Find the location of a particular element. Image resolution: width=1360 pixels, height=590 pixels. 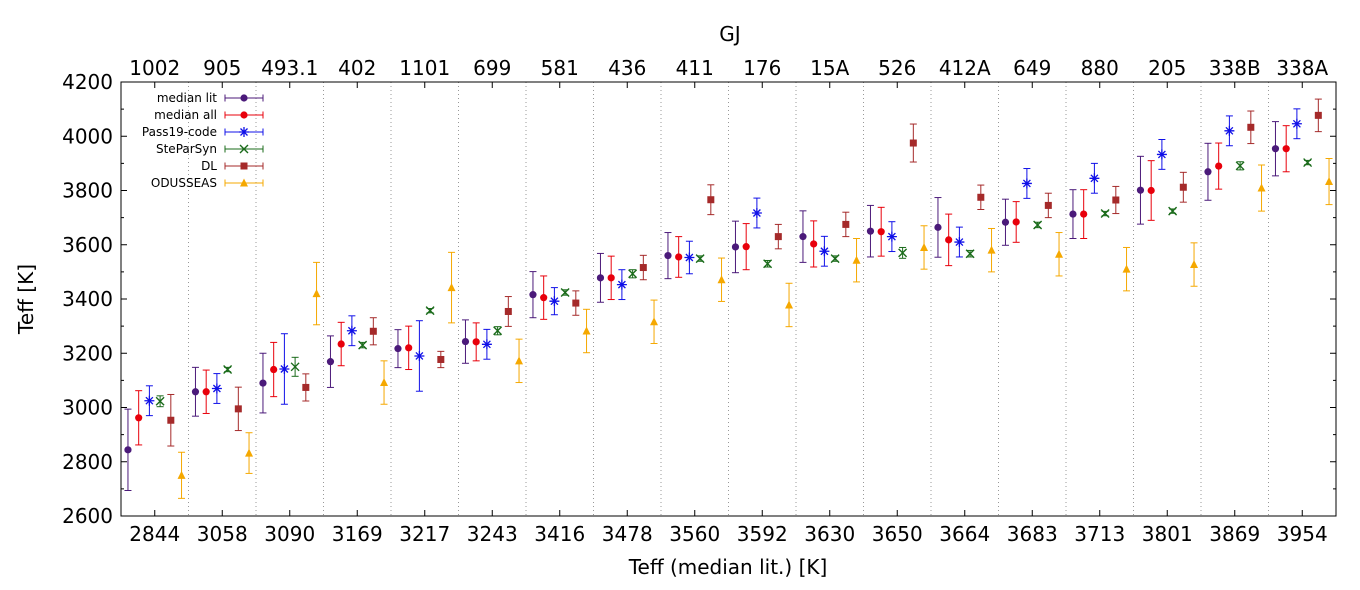

top-tick-label: 176 is located at coordinates (762, 68).